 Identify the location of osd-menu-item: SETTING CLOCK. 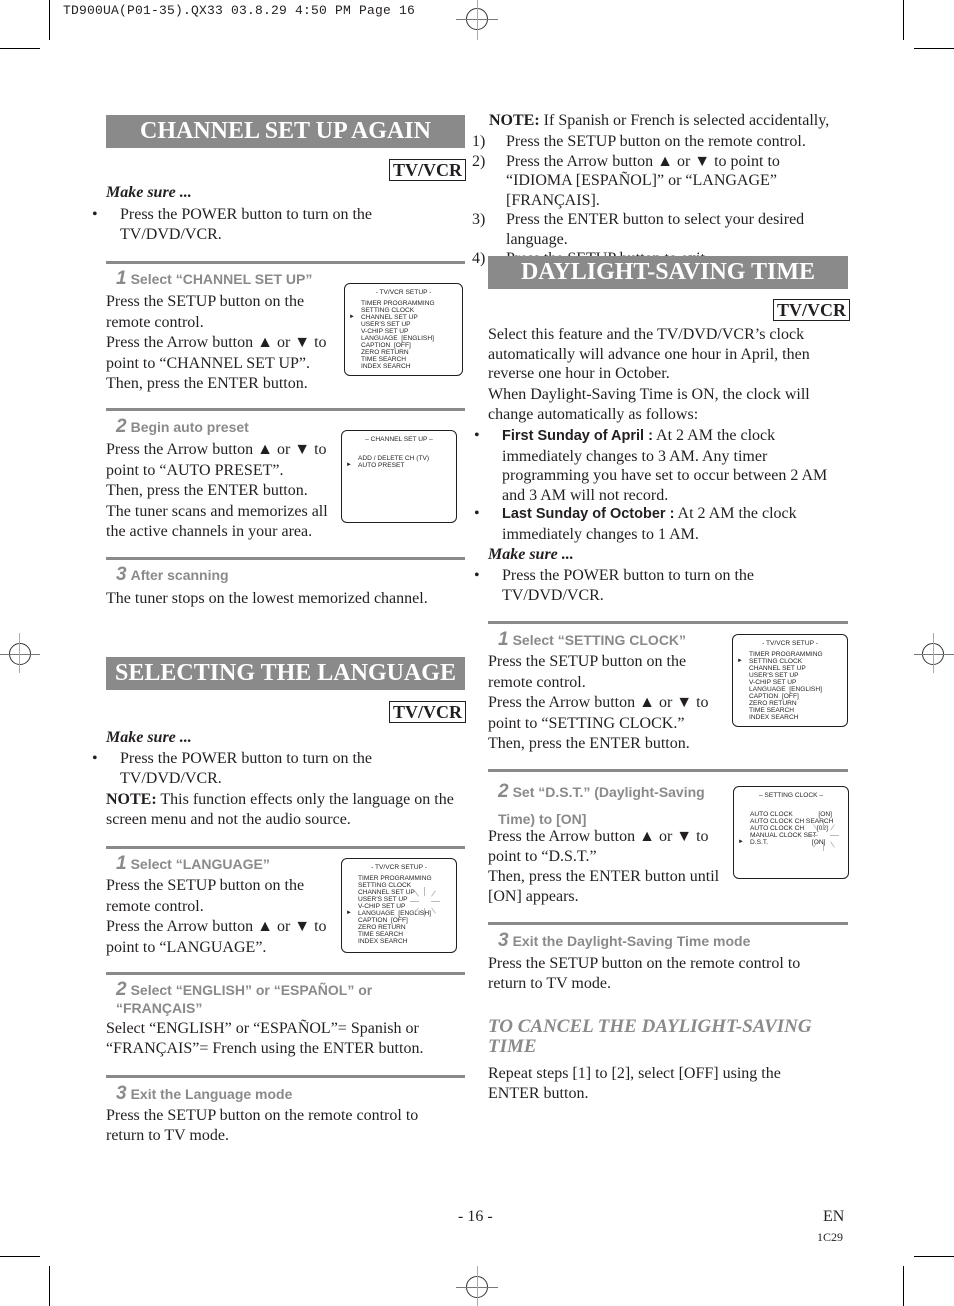
(403, 310).